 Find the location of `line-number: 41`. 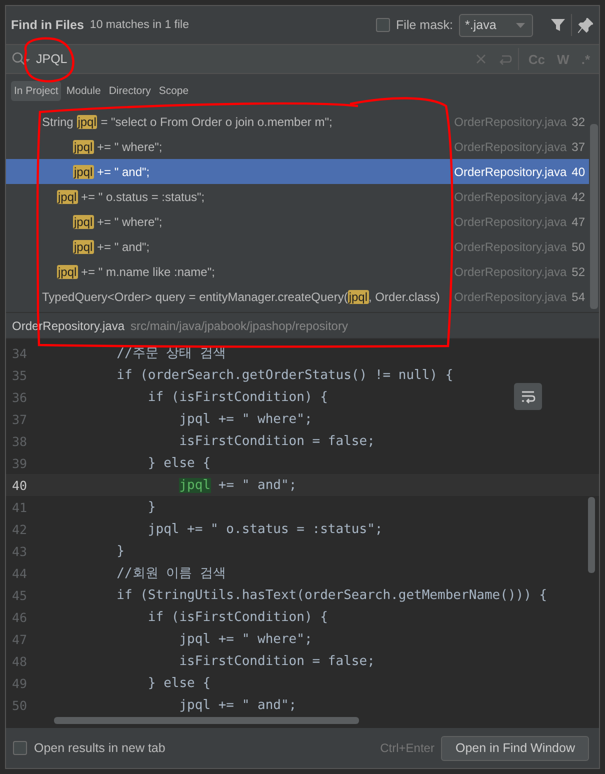

line-number: 41 is located at coordinates (19, 507).